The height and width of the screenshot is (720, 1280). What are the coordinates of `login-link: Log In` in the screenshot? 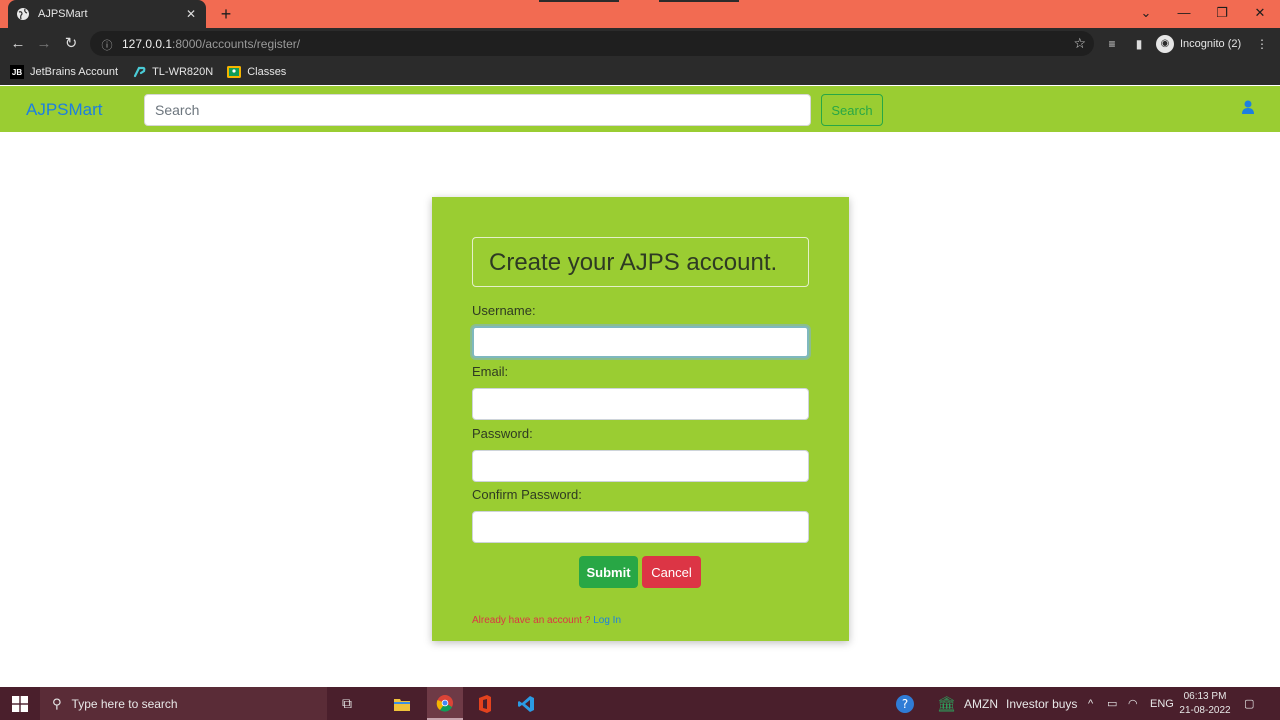 It's located at (607, 620).